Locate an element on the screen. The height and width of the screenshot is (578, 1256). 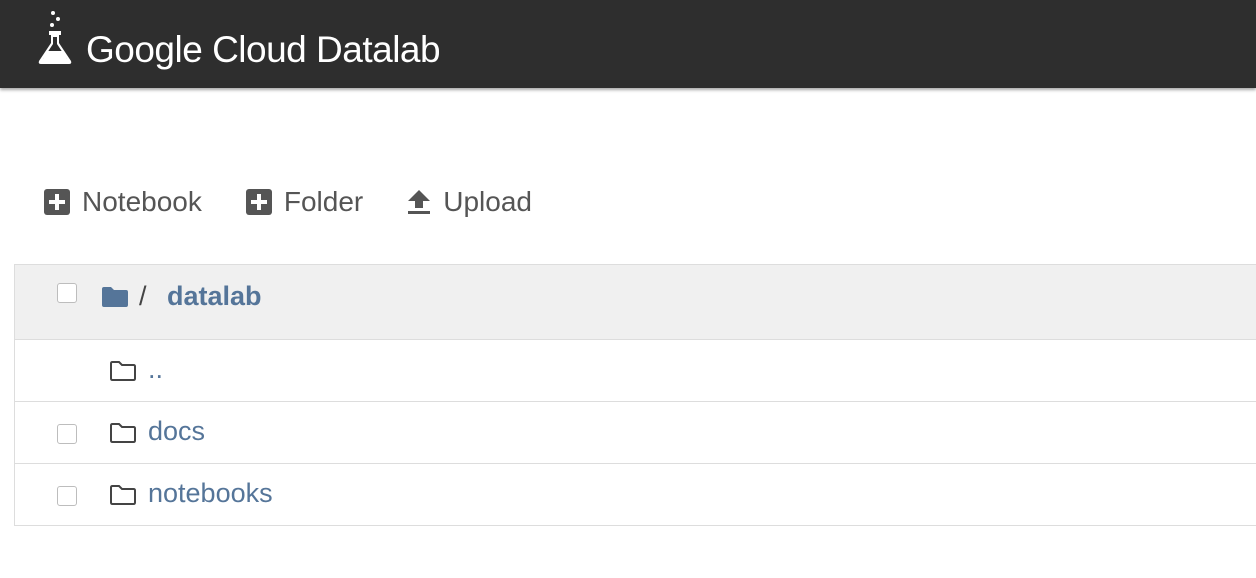
upload-label: Upload is located at coordinates (487, 201).